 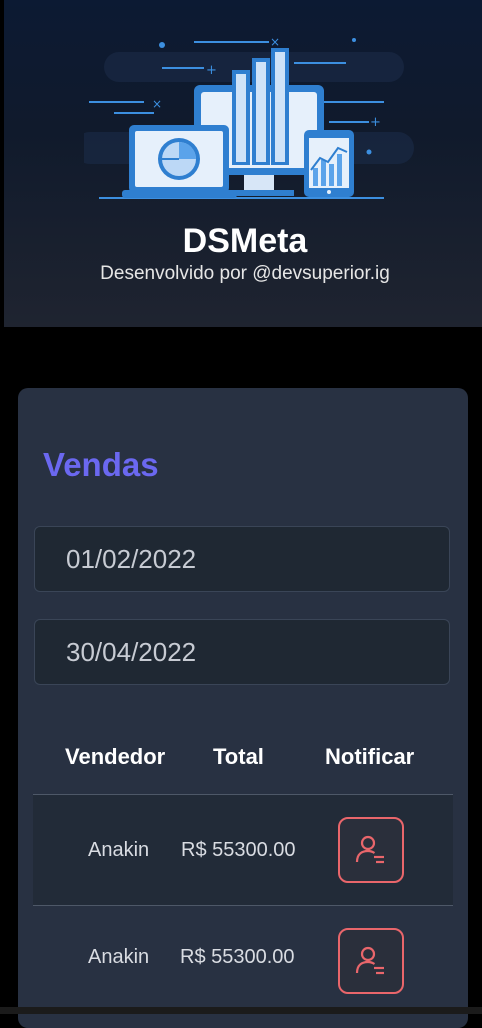 I want to click on app-title: DSMeta, so click(x=245, y=241).